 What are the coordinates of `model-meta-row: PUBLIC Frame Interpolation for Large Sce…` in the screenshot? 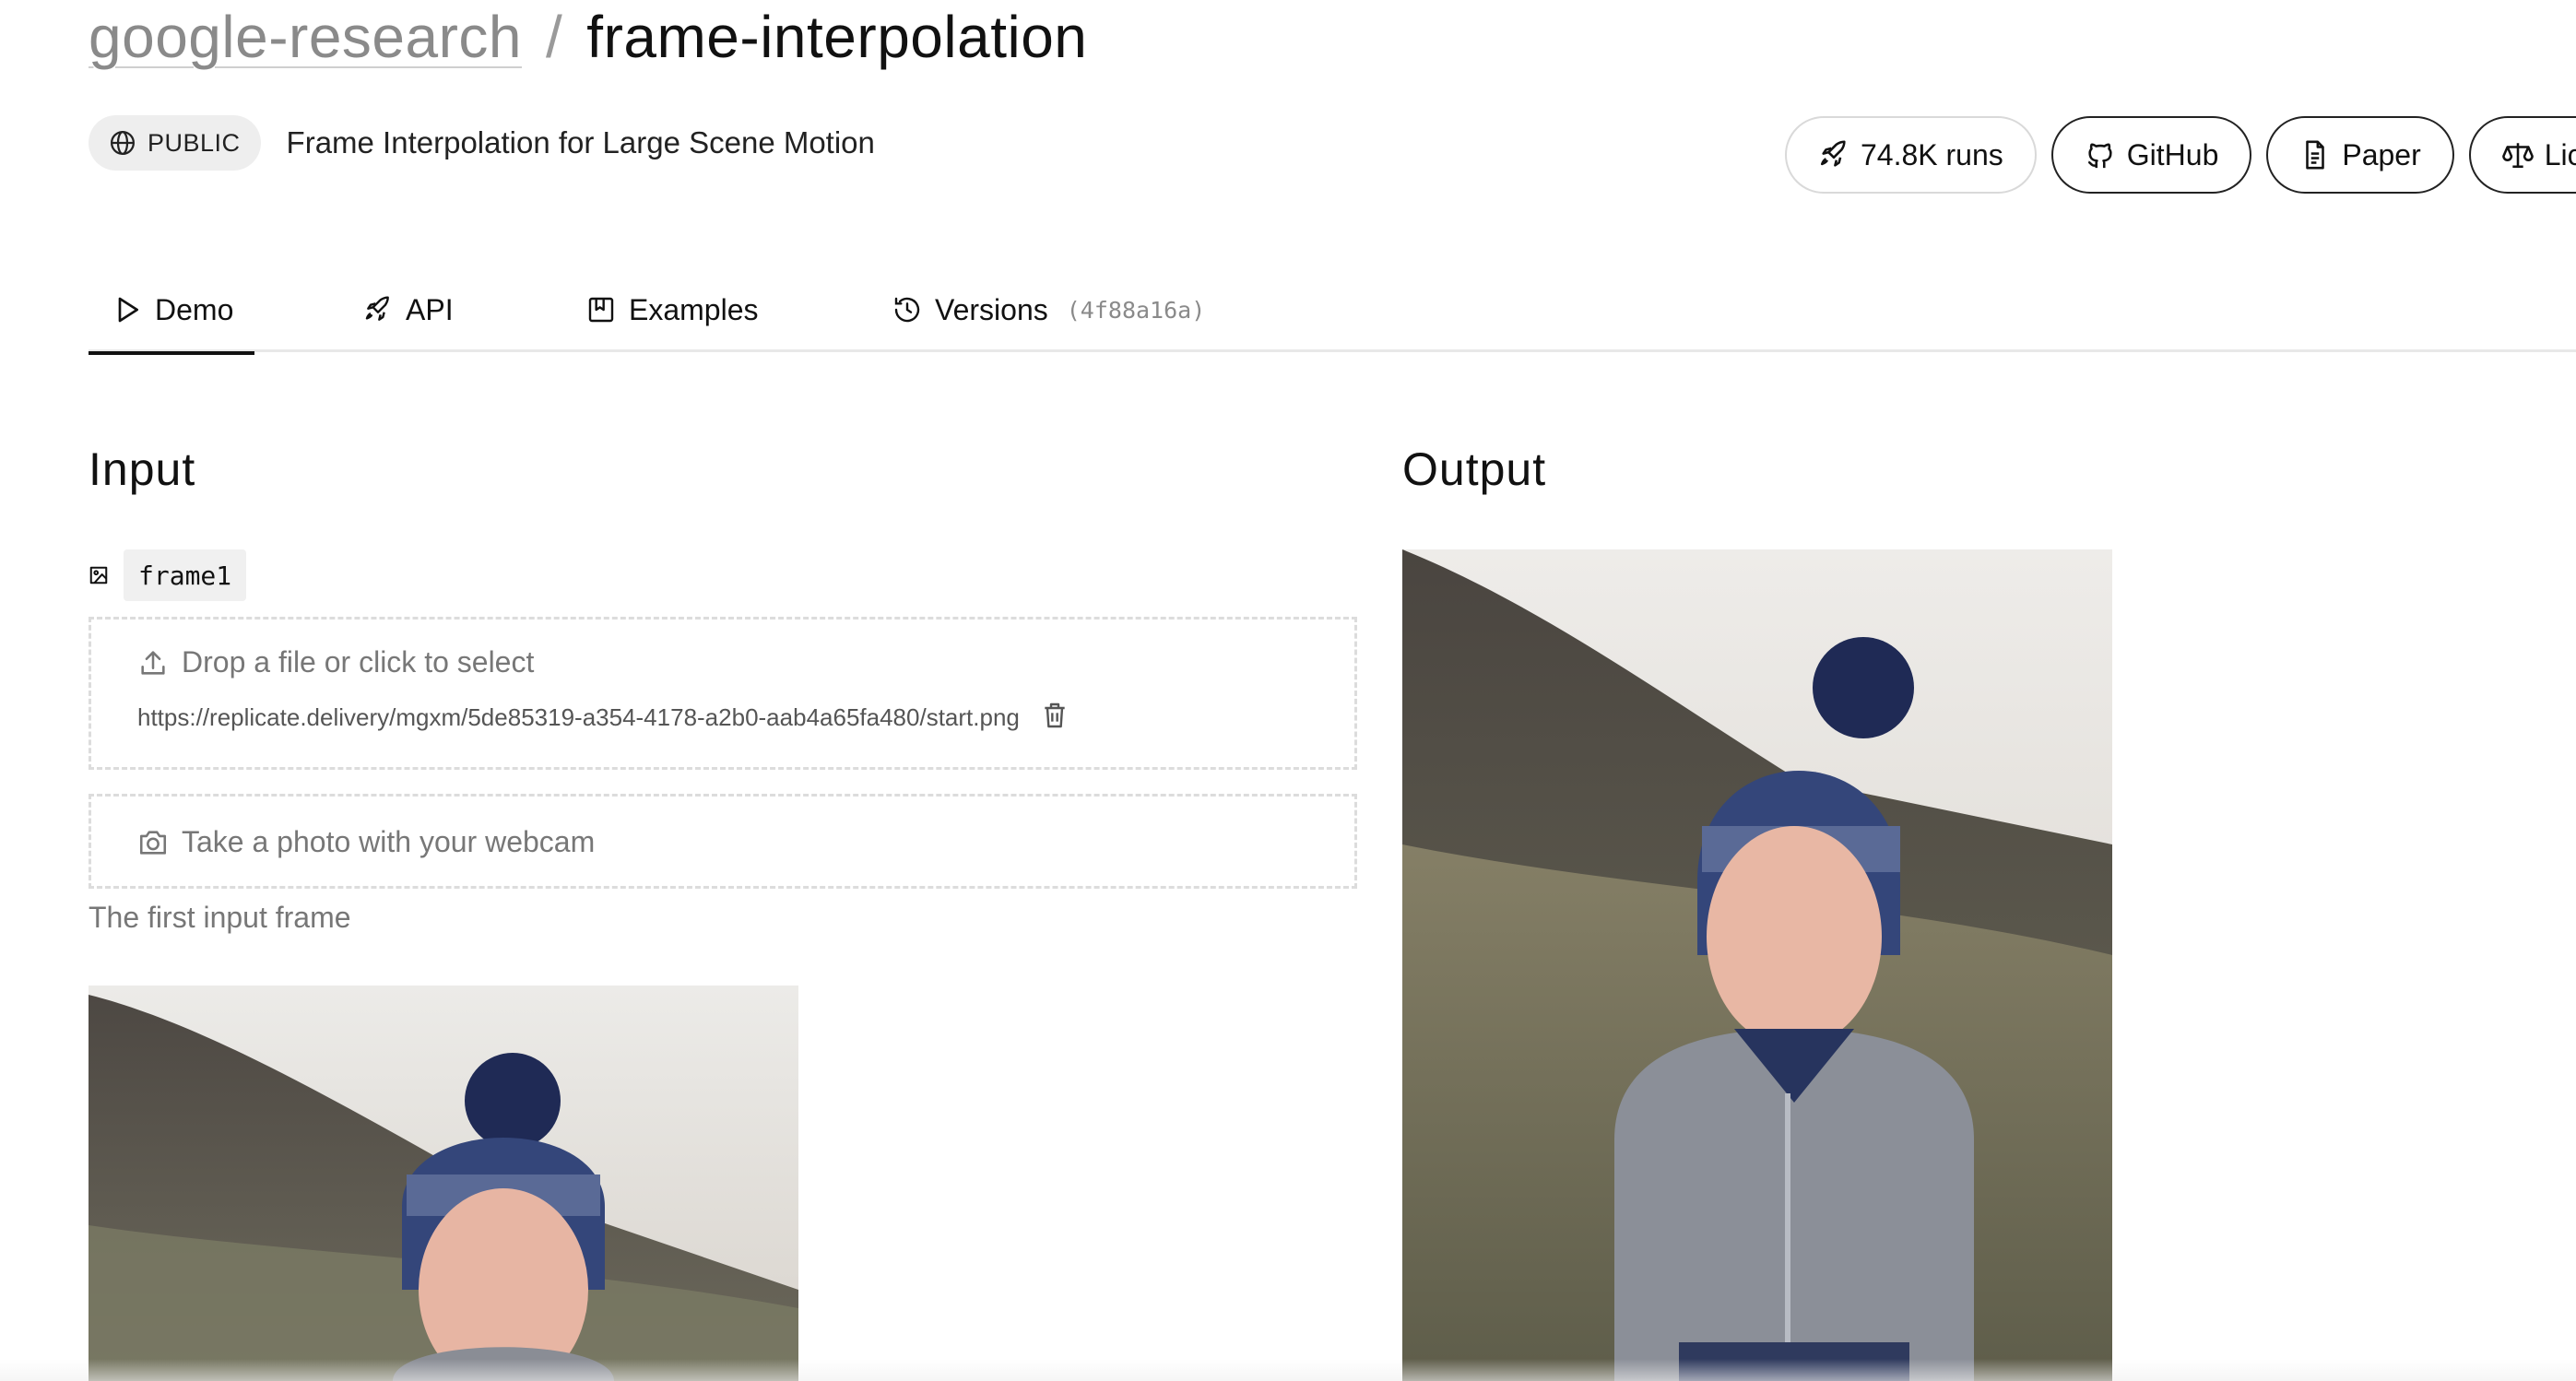 It's located at (482, 143).